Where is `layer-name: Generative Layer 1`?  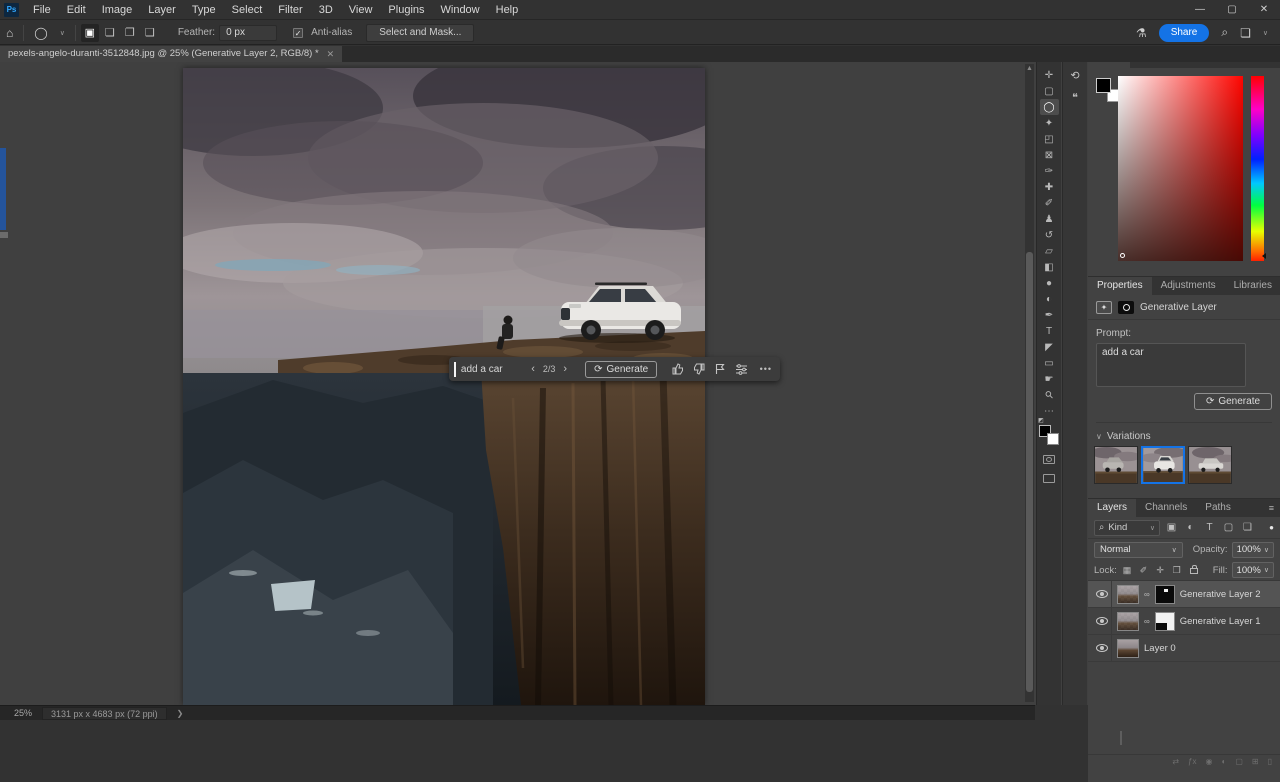
layer-name: Generative Layer 1 is located at coordinates (1220, 621).